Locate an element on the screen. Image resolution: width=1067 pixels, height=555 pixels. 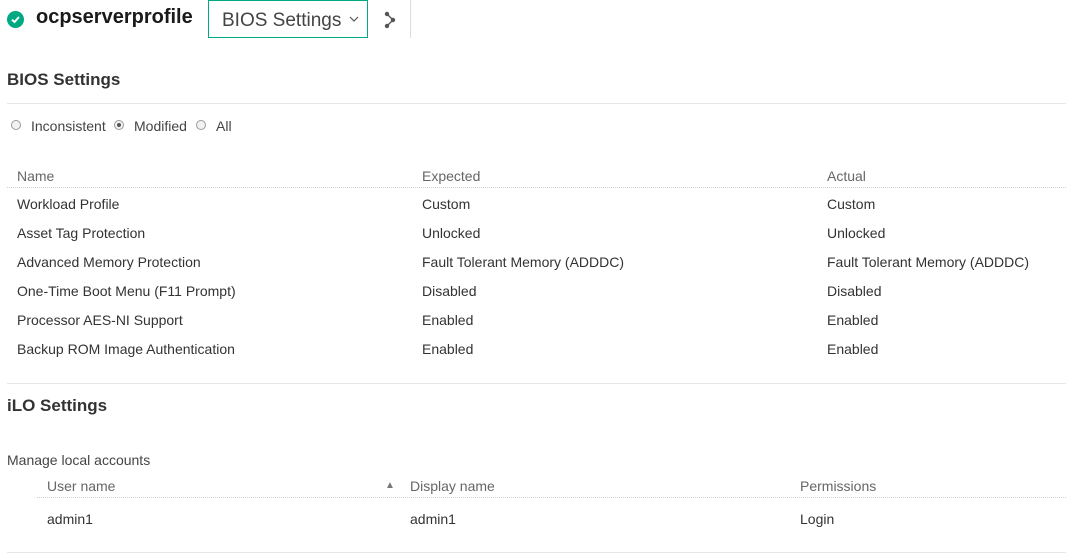
bios-section-title: BIOS Settings is located at coordinates (64, 79).